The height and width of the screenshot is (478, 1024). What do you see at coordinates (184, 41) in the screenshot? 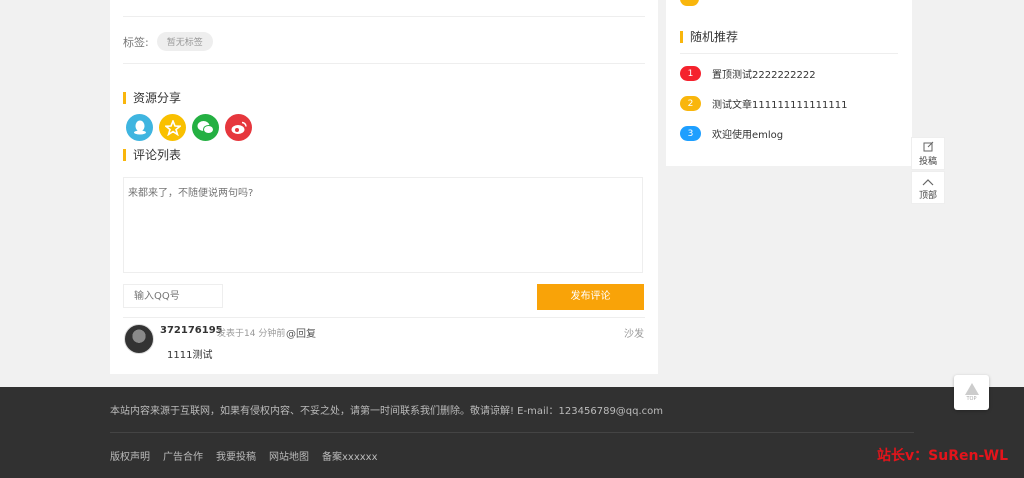
I see `tag-pill: 暂无标签` at bounding box center [184, 41].